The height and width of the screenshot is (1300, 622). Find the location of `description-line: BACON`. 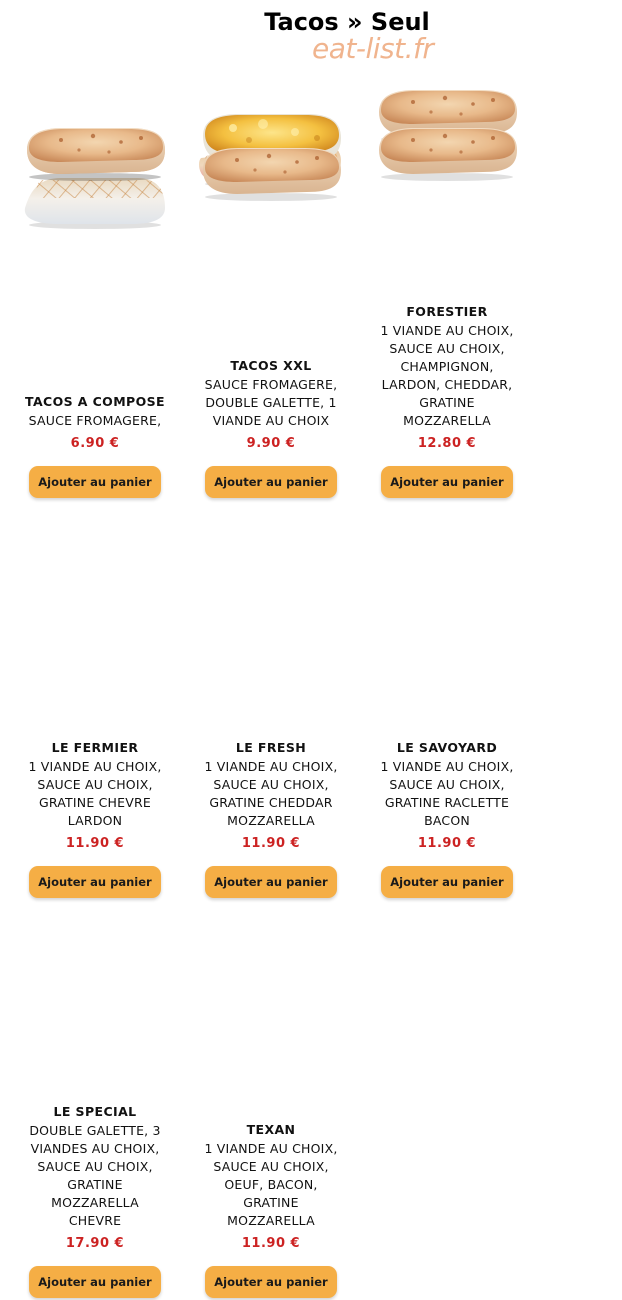

description-line: BACON is located at coordinates (447, 820).